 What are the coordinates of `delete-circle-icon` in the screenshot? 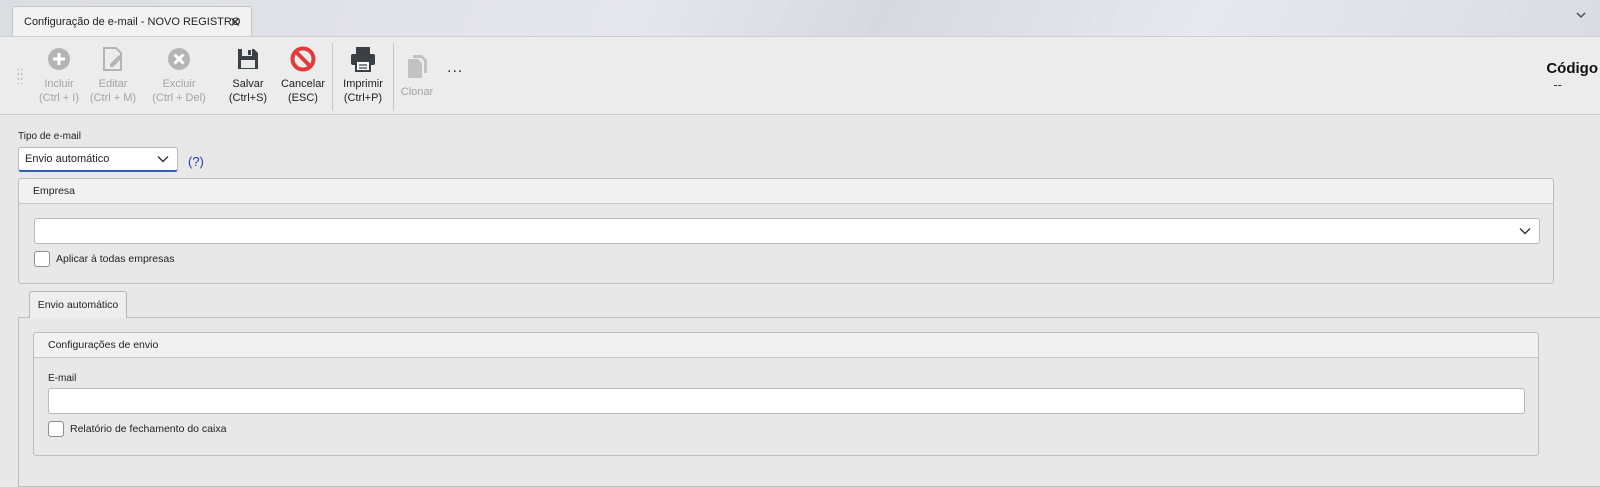 It's located at (179, 59).